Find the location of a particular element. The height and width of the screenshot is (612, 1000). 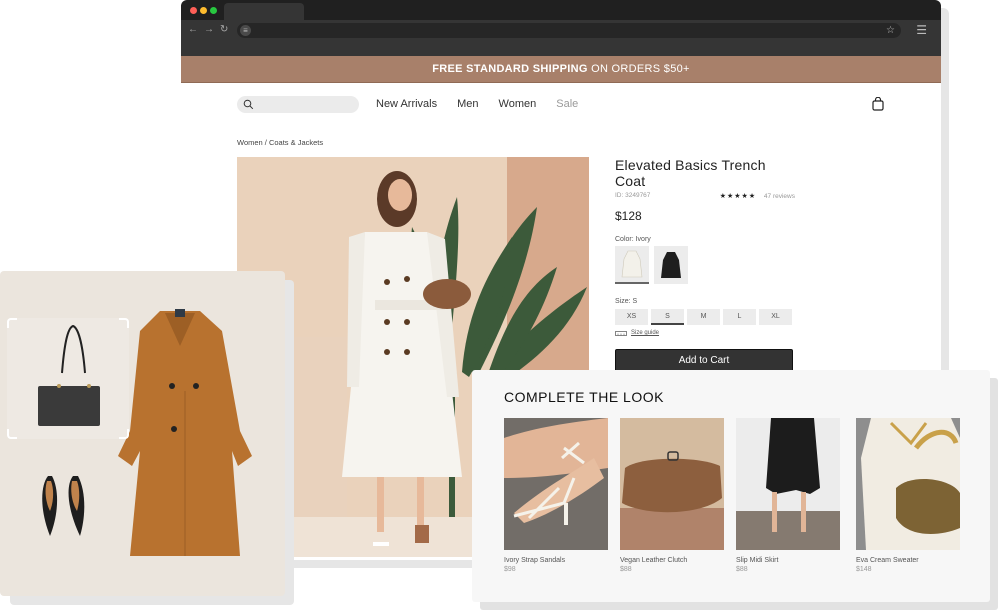

vegan-leather-clutch-photo is located at coordinates (672, 484).